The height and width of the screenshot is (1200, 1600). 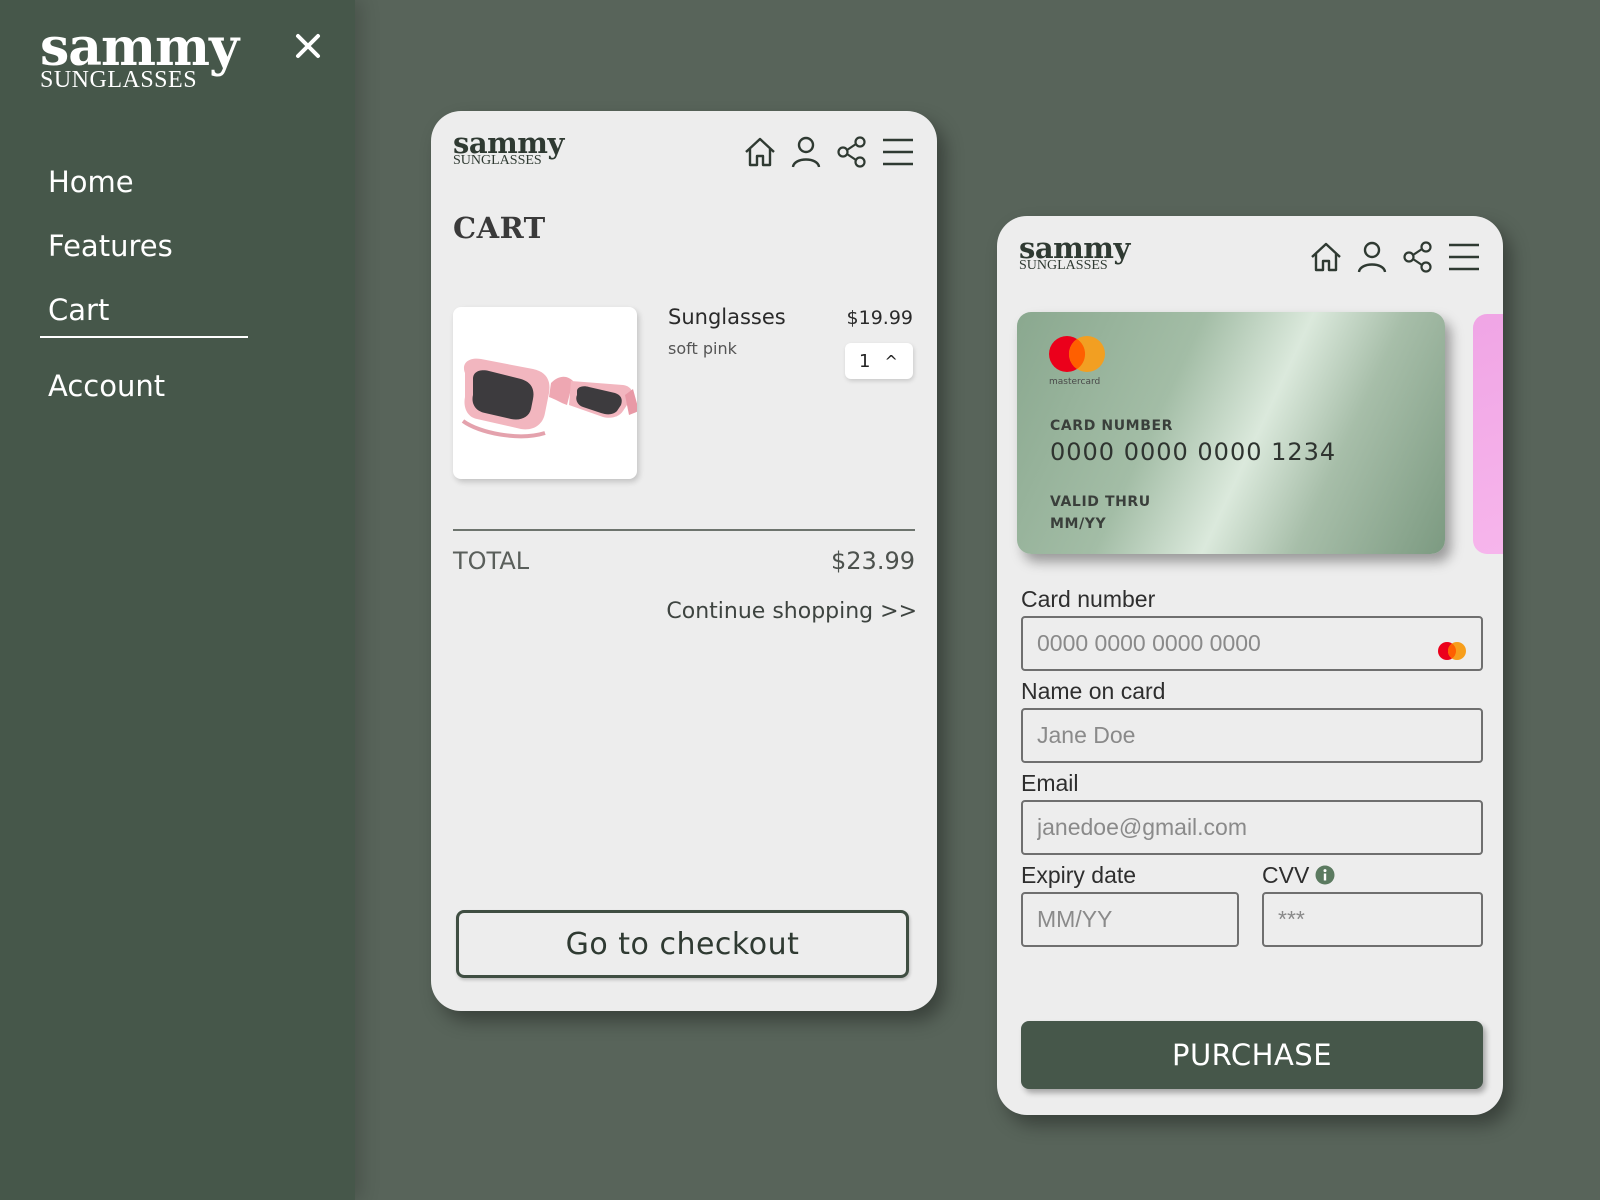 I want to click on quantity-stepper: 1 ^, so click(x=879, y=361).